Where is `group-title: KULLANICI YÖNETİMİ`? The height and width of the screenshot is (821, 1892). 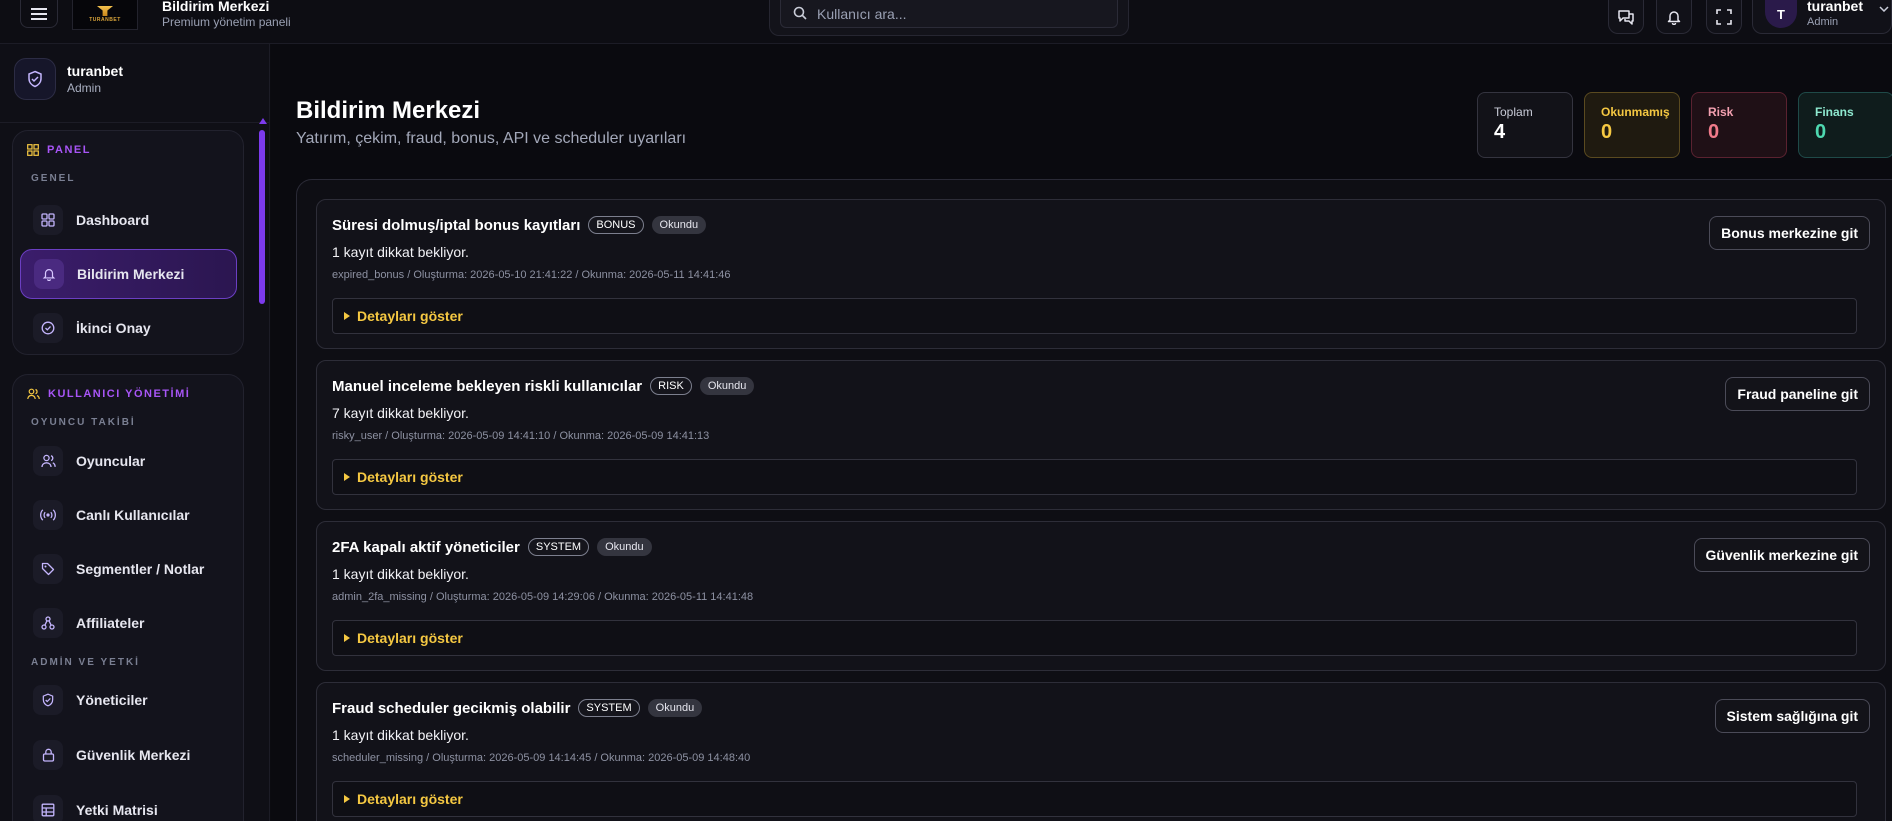 group-title: KULLANICI YÖNETİMİ is located at coordinates (119, 394).